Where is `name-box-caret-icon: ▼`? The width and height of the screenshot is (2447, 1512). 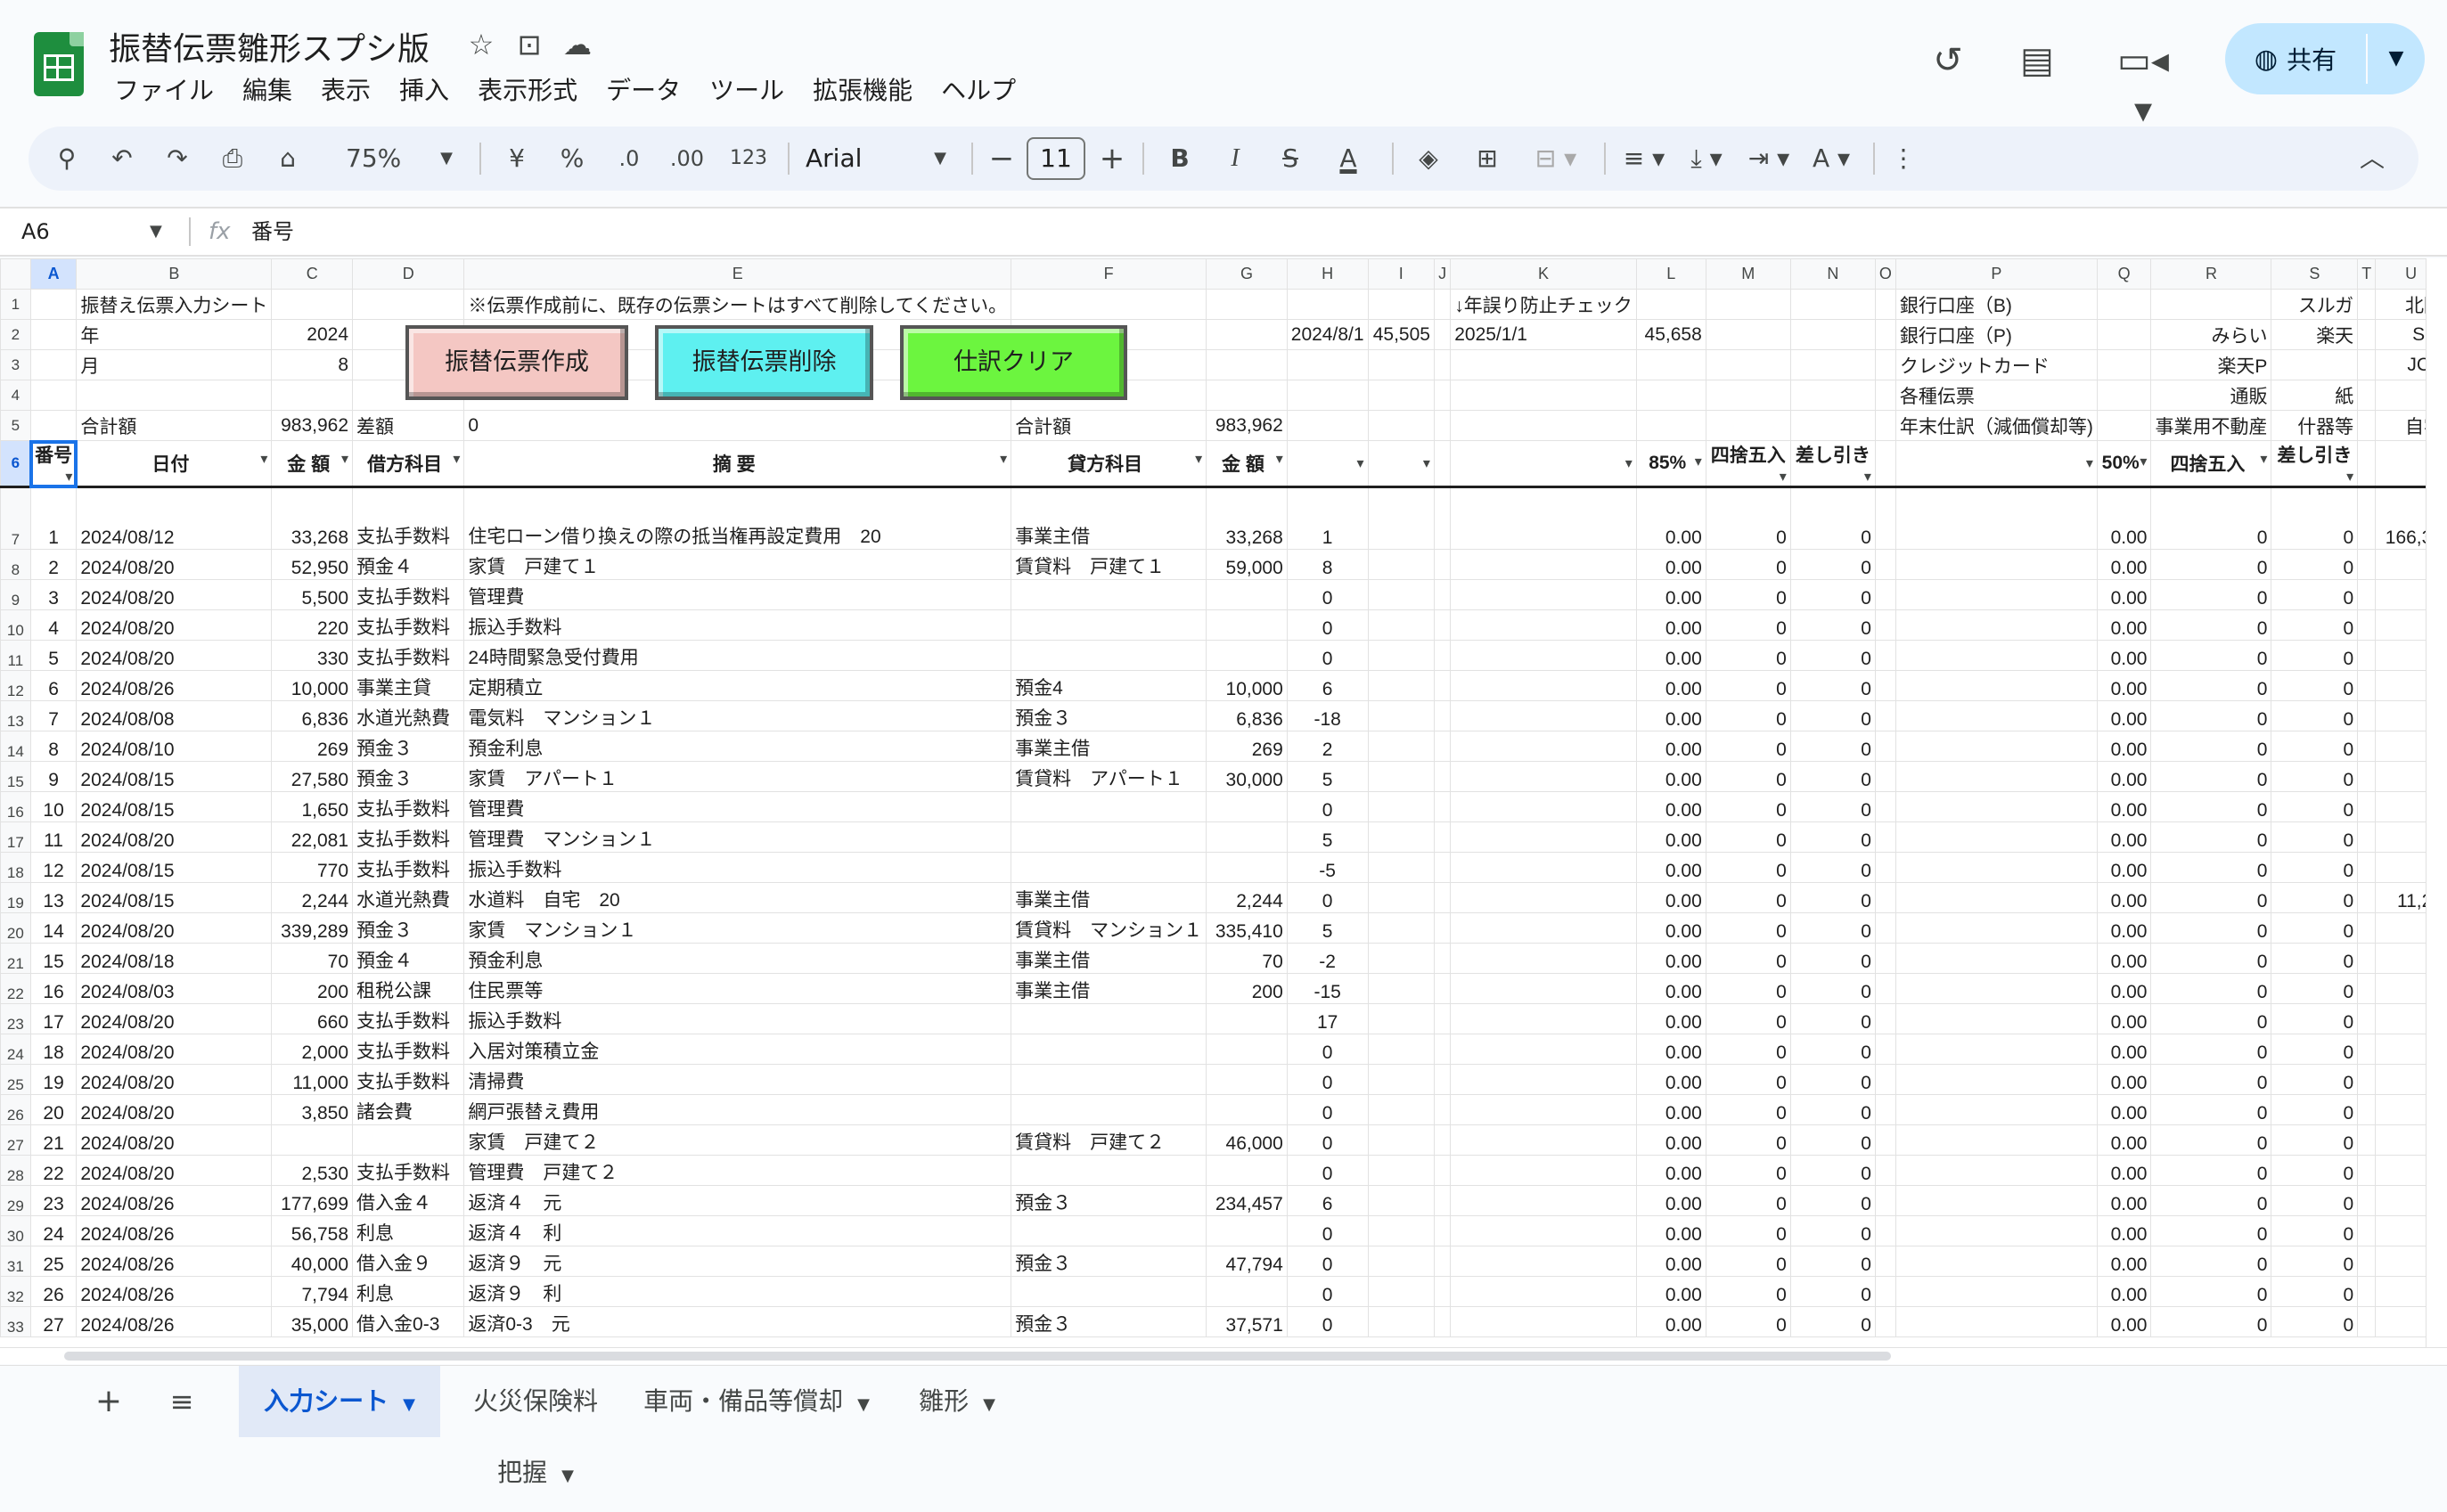 name-box-caret-icon: ▼ is located at coordinates (156, 232).